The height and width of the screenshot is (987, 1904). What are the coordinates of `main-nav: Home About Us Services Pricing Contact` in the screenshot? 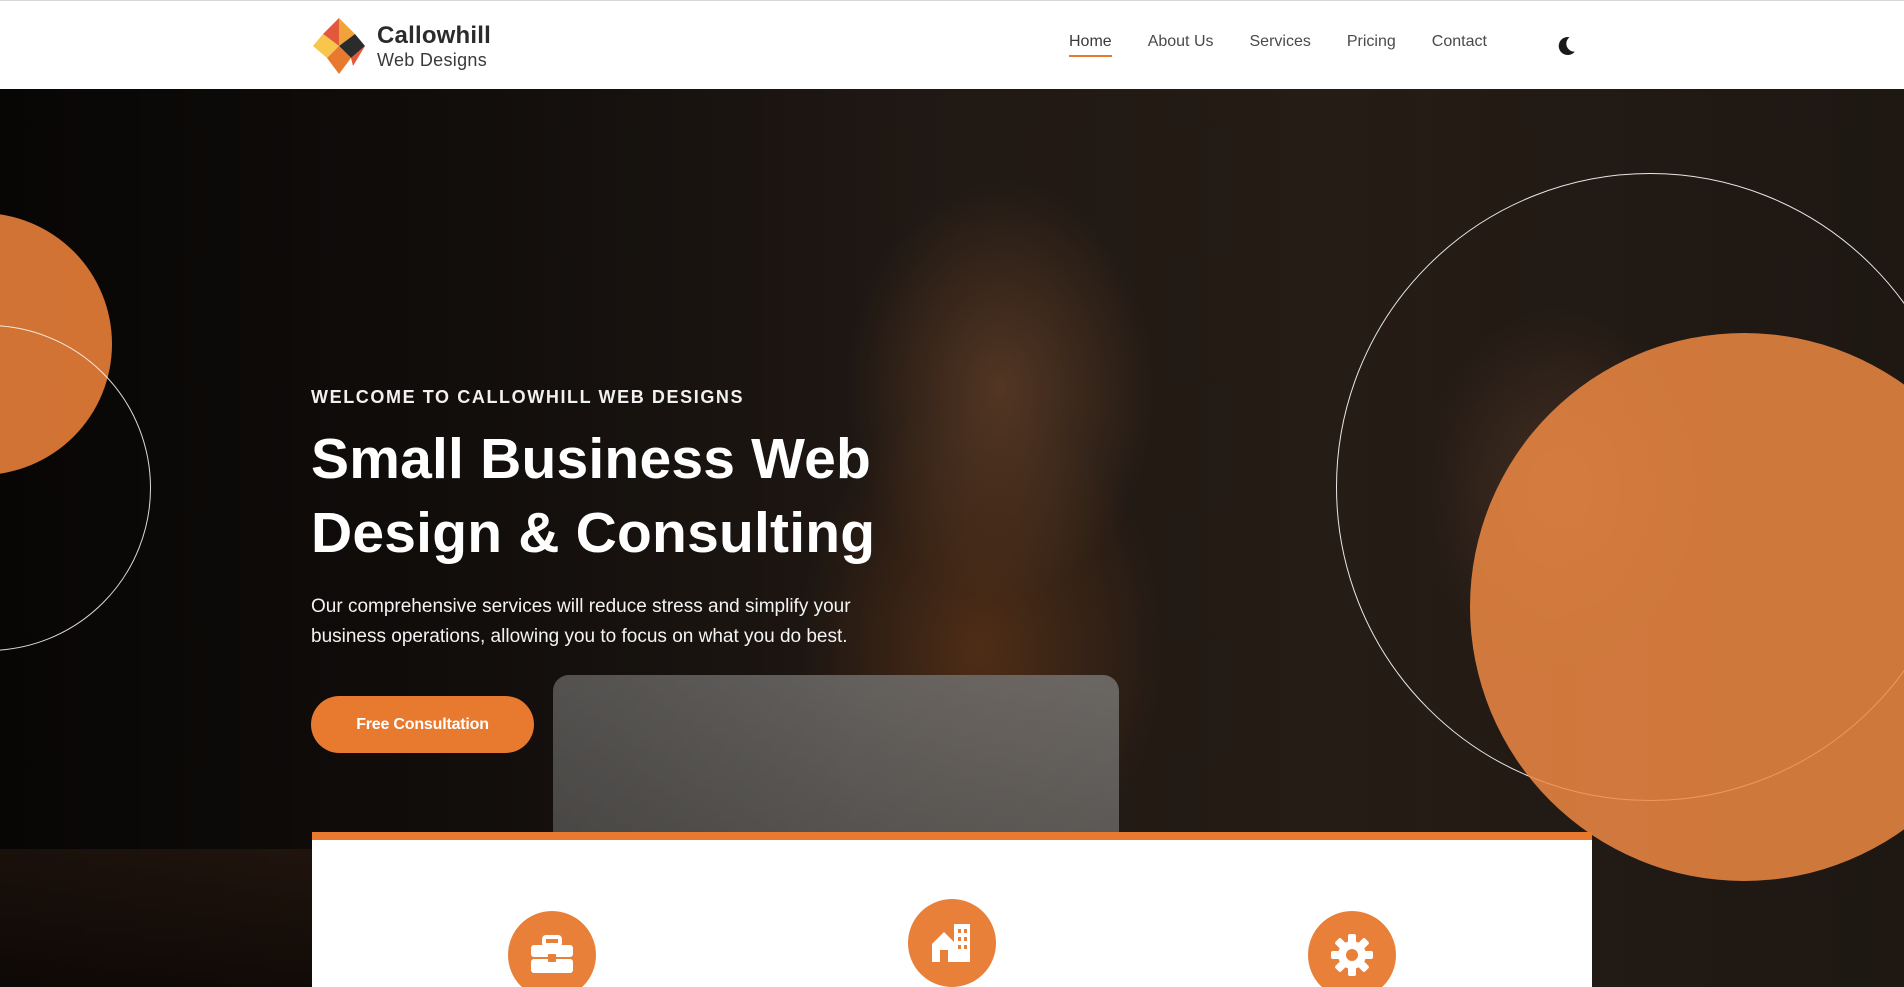 It's located at (1278, 45).